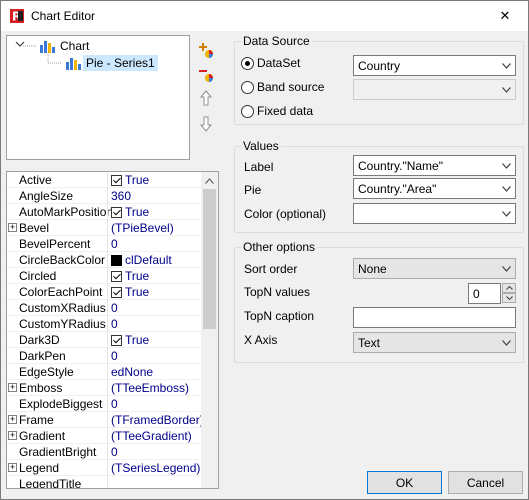  I want to click on move-down-icon, so click(206, 124).